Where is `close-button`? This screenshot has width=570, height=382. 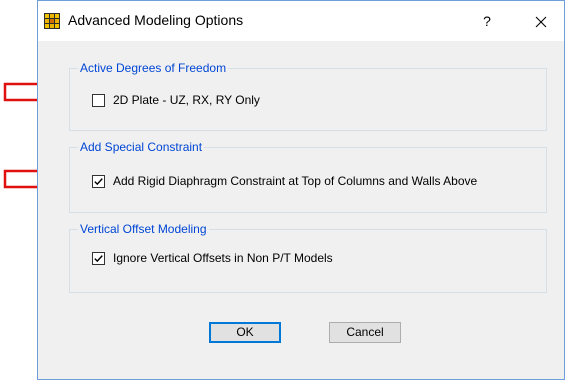
close-button is located at coordinates (541, 21).